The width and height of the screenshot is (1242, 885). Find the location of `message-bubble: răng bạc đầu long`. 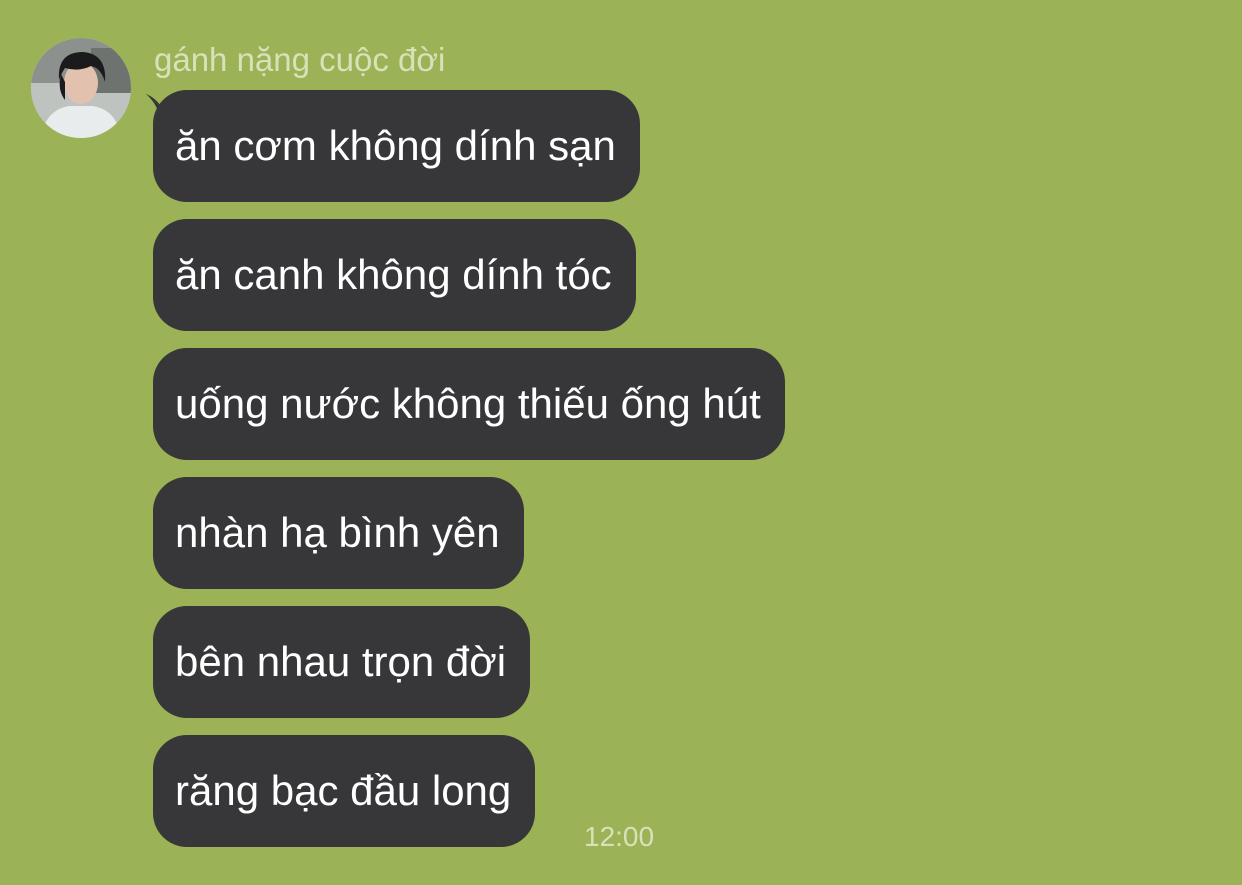

message-bubble: răng bạc đầu long is located at coordinates (344, 791).